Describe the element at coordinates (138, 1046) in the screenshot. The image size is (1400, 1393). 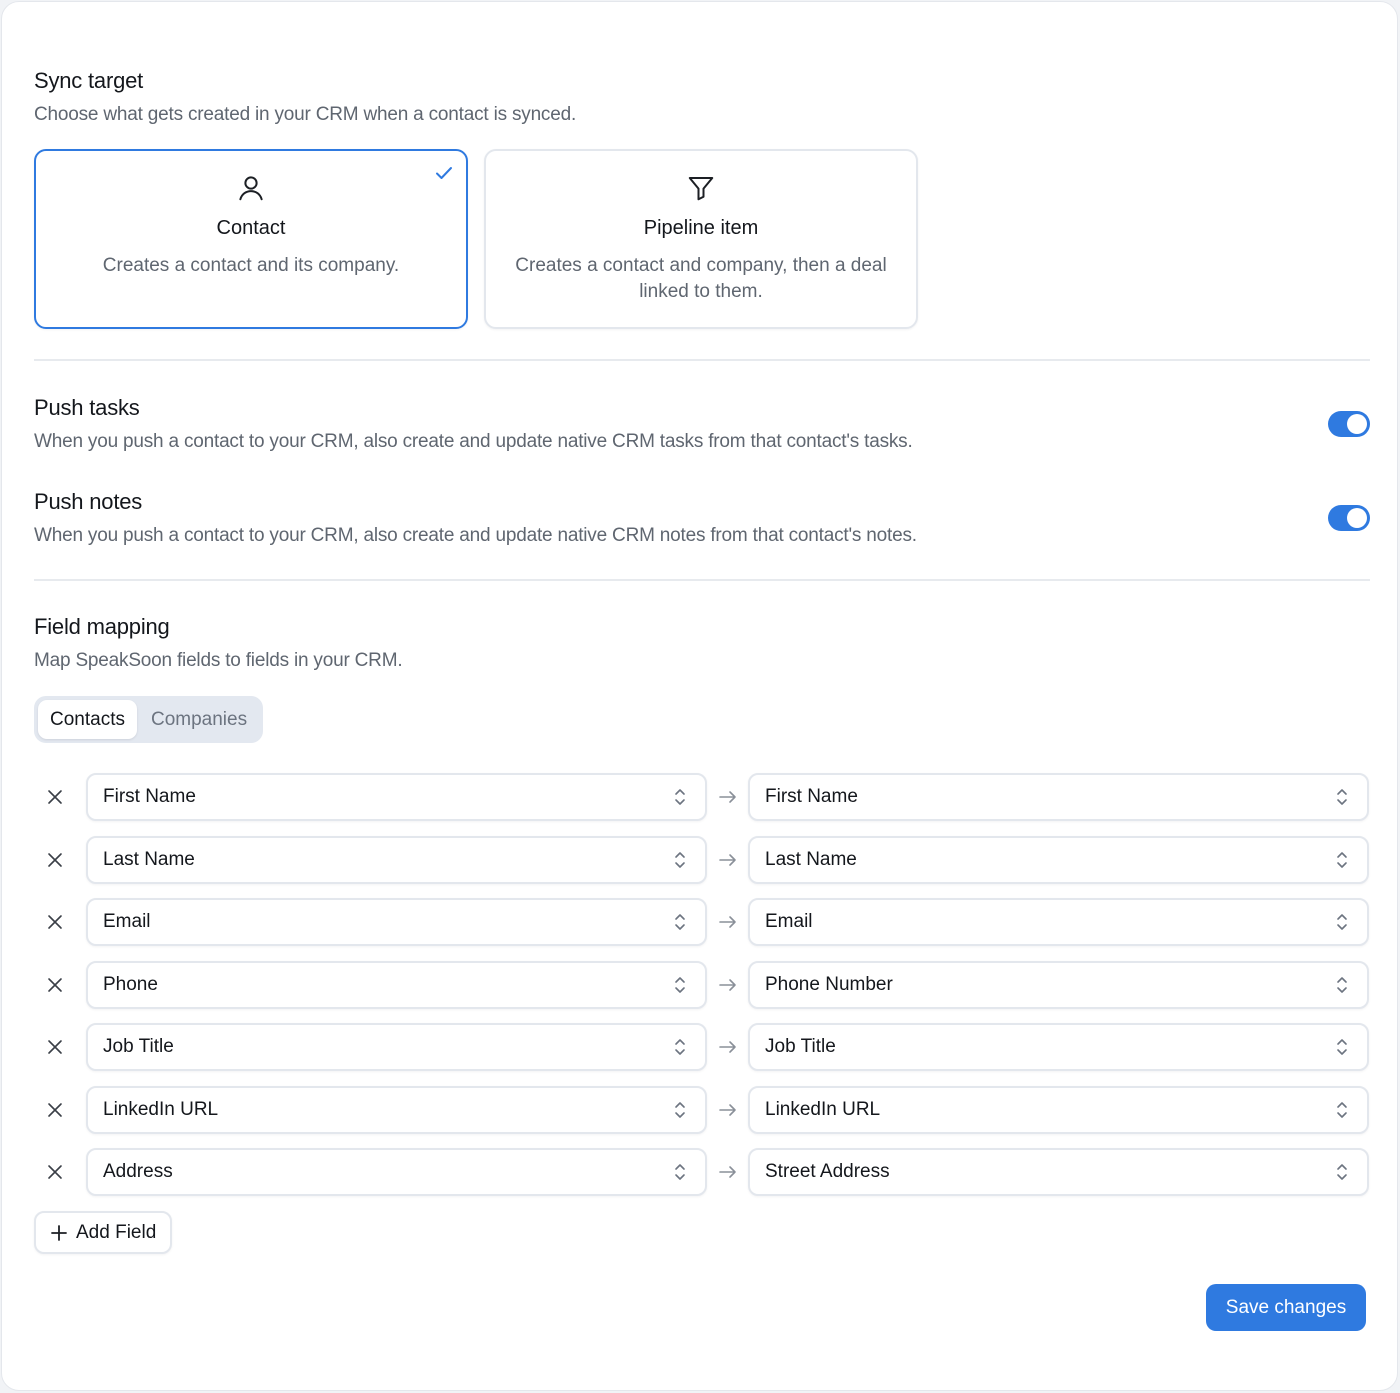
I see `source-field-value: Job Title` at that location.